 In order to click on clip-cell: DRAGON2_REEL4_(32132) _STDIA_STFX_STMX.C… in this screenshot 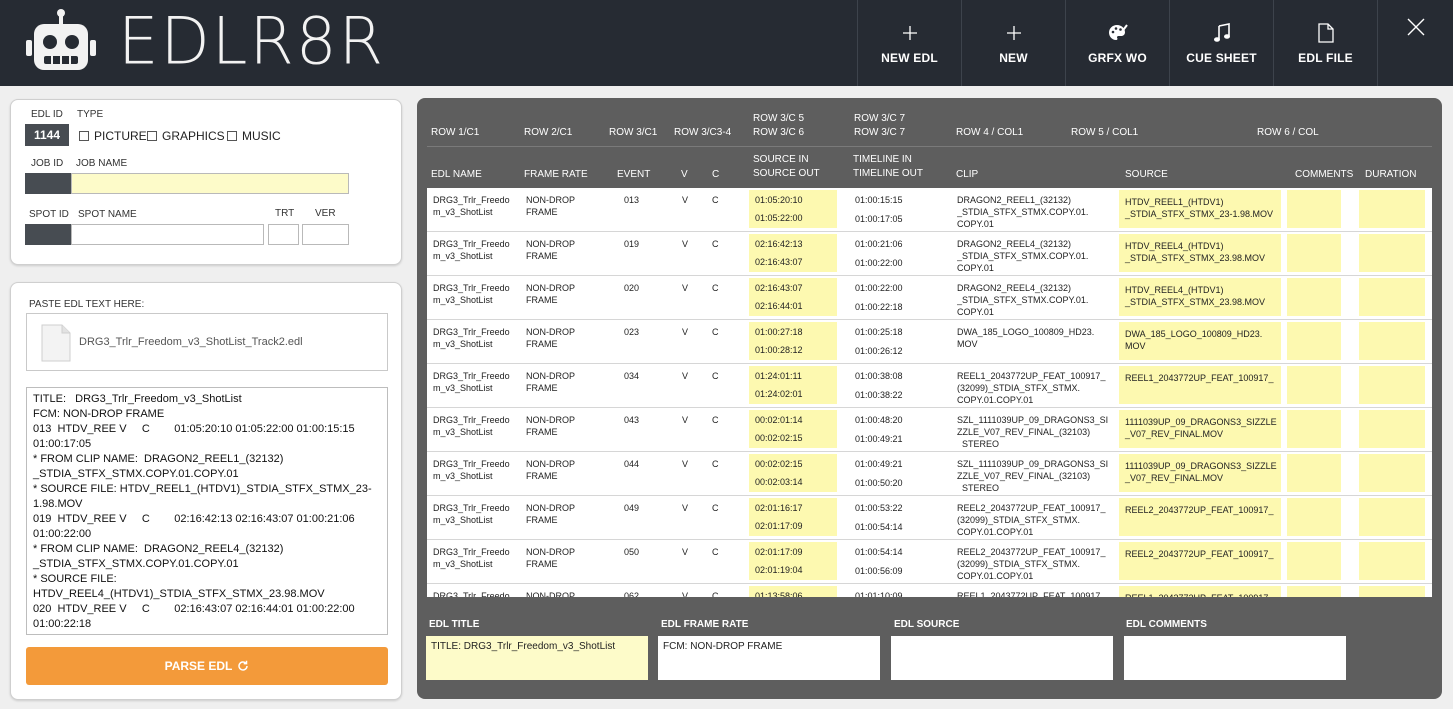, I will do `click(1023, 299)`.